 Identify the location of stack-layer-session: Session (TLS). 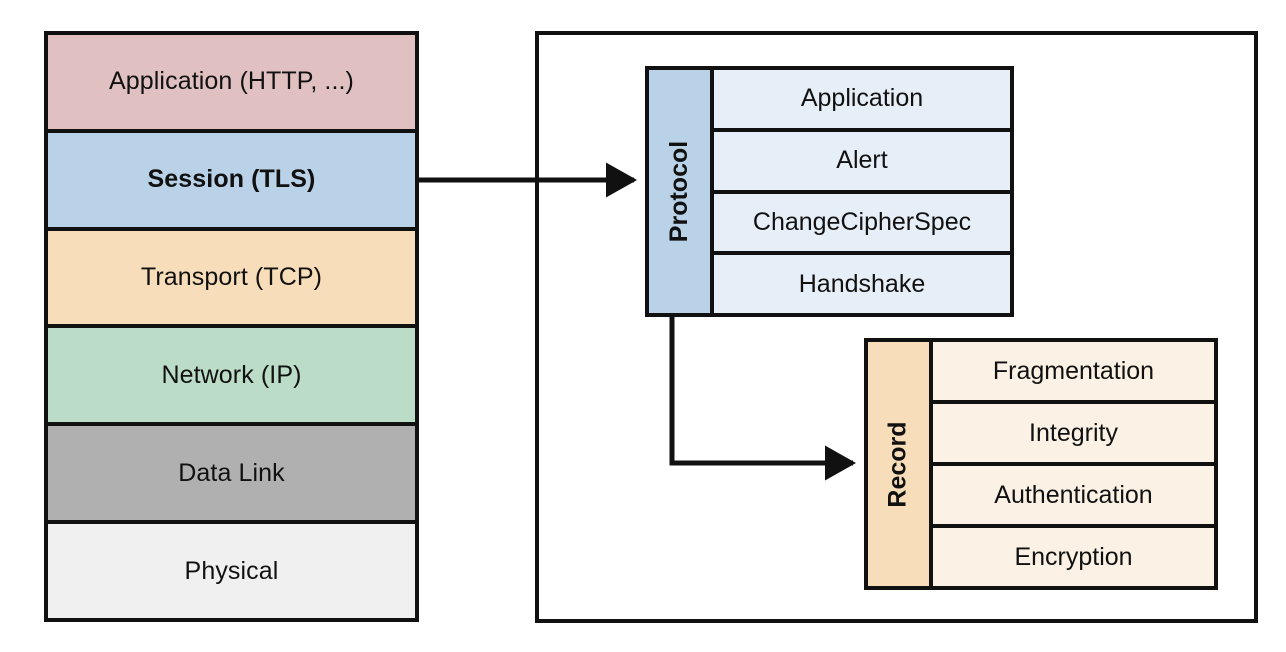
(231, 181).